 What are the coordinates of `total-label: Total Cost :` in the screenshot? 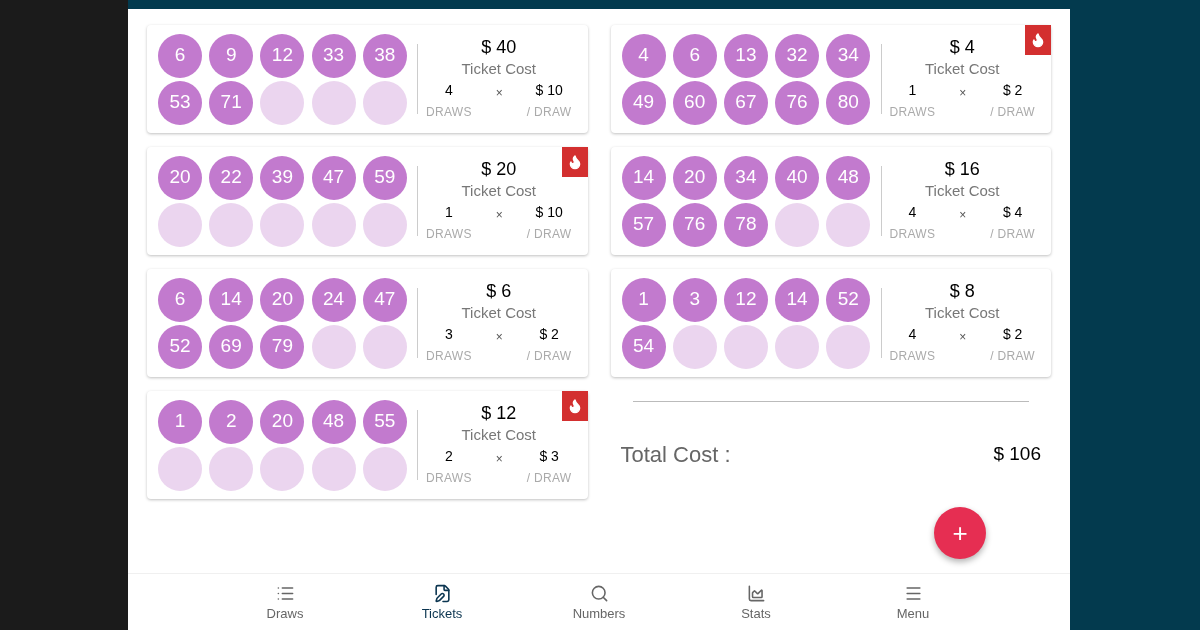 It's located at (675, 455).